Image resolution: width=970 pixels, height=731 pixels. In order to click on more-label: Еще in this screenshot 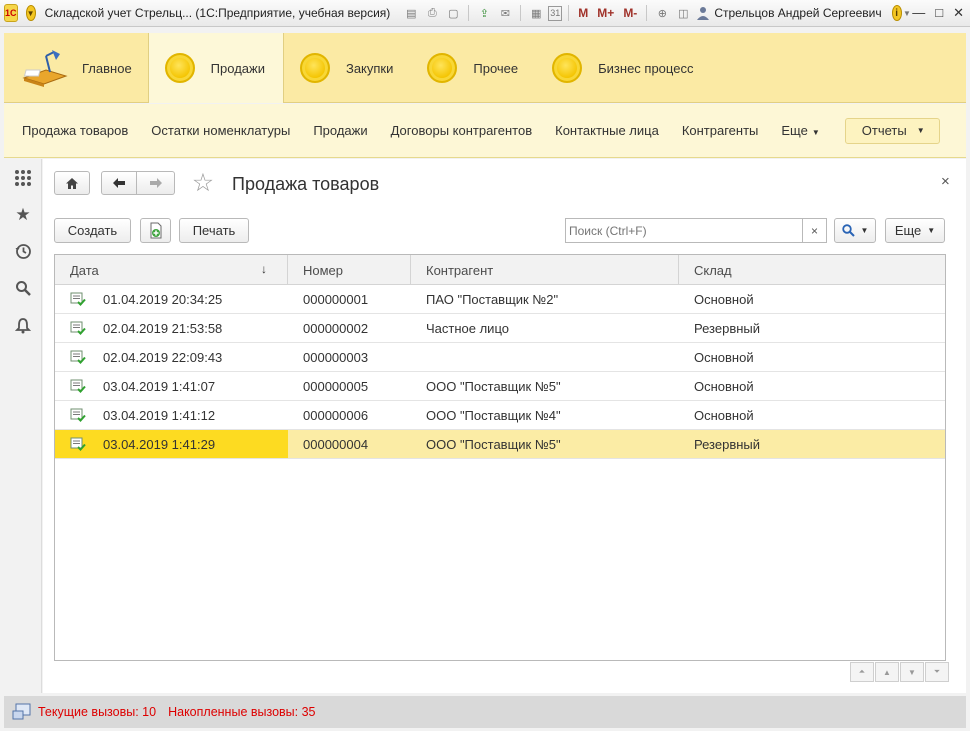, I will do `click(794, 130)`.